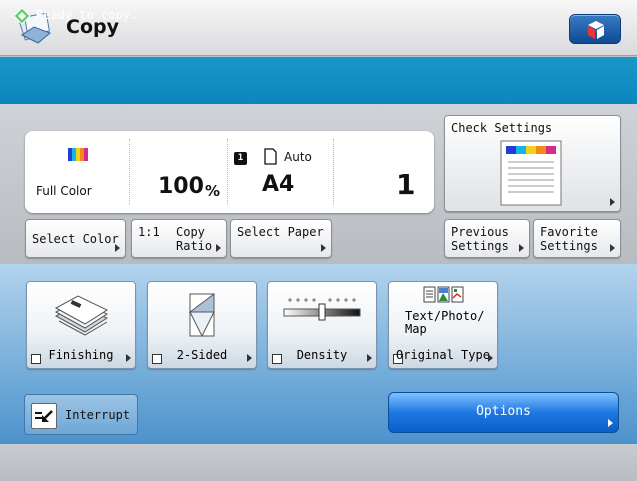  I want to click on button-label: Favorite Settings, so click(569, 239).